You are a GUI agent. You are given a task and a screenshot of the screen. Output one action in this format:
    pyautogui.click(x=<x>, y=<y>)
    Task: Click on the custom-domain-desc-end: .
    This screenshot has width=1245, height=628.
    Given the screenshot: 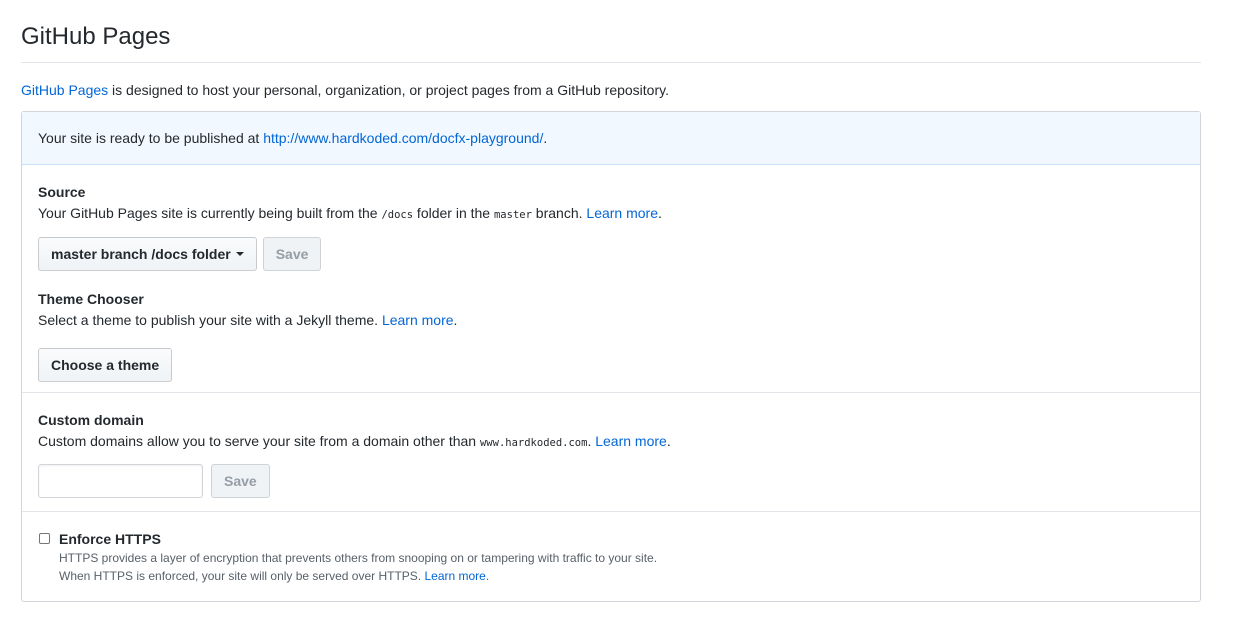 What is the action you would take?
    pyautogui.click(x=668, y=441)
    